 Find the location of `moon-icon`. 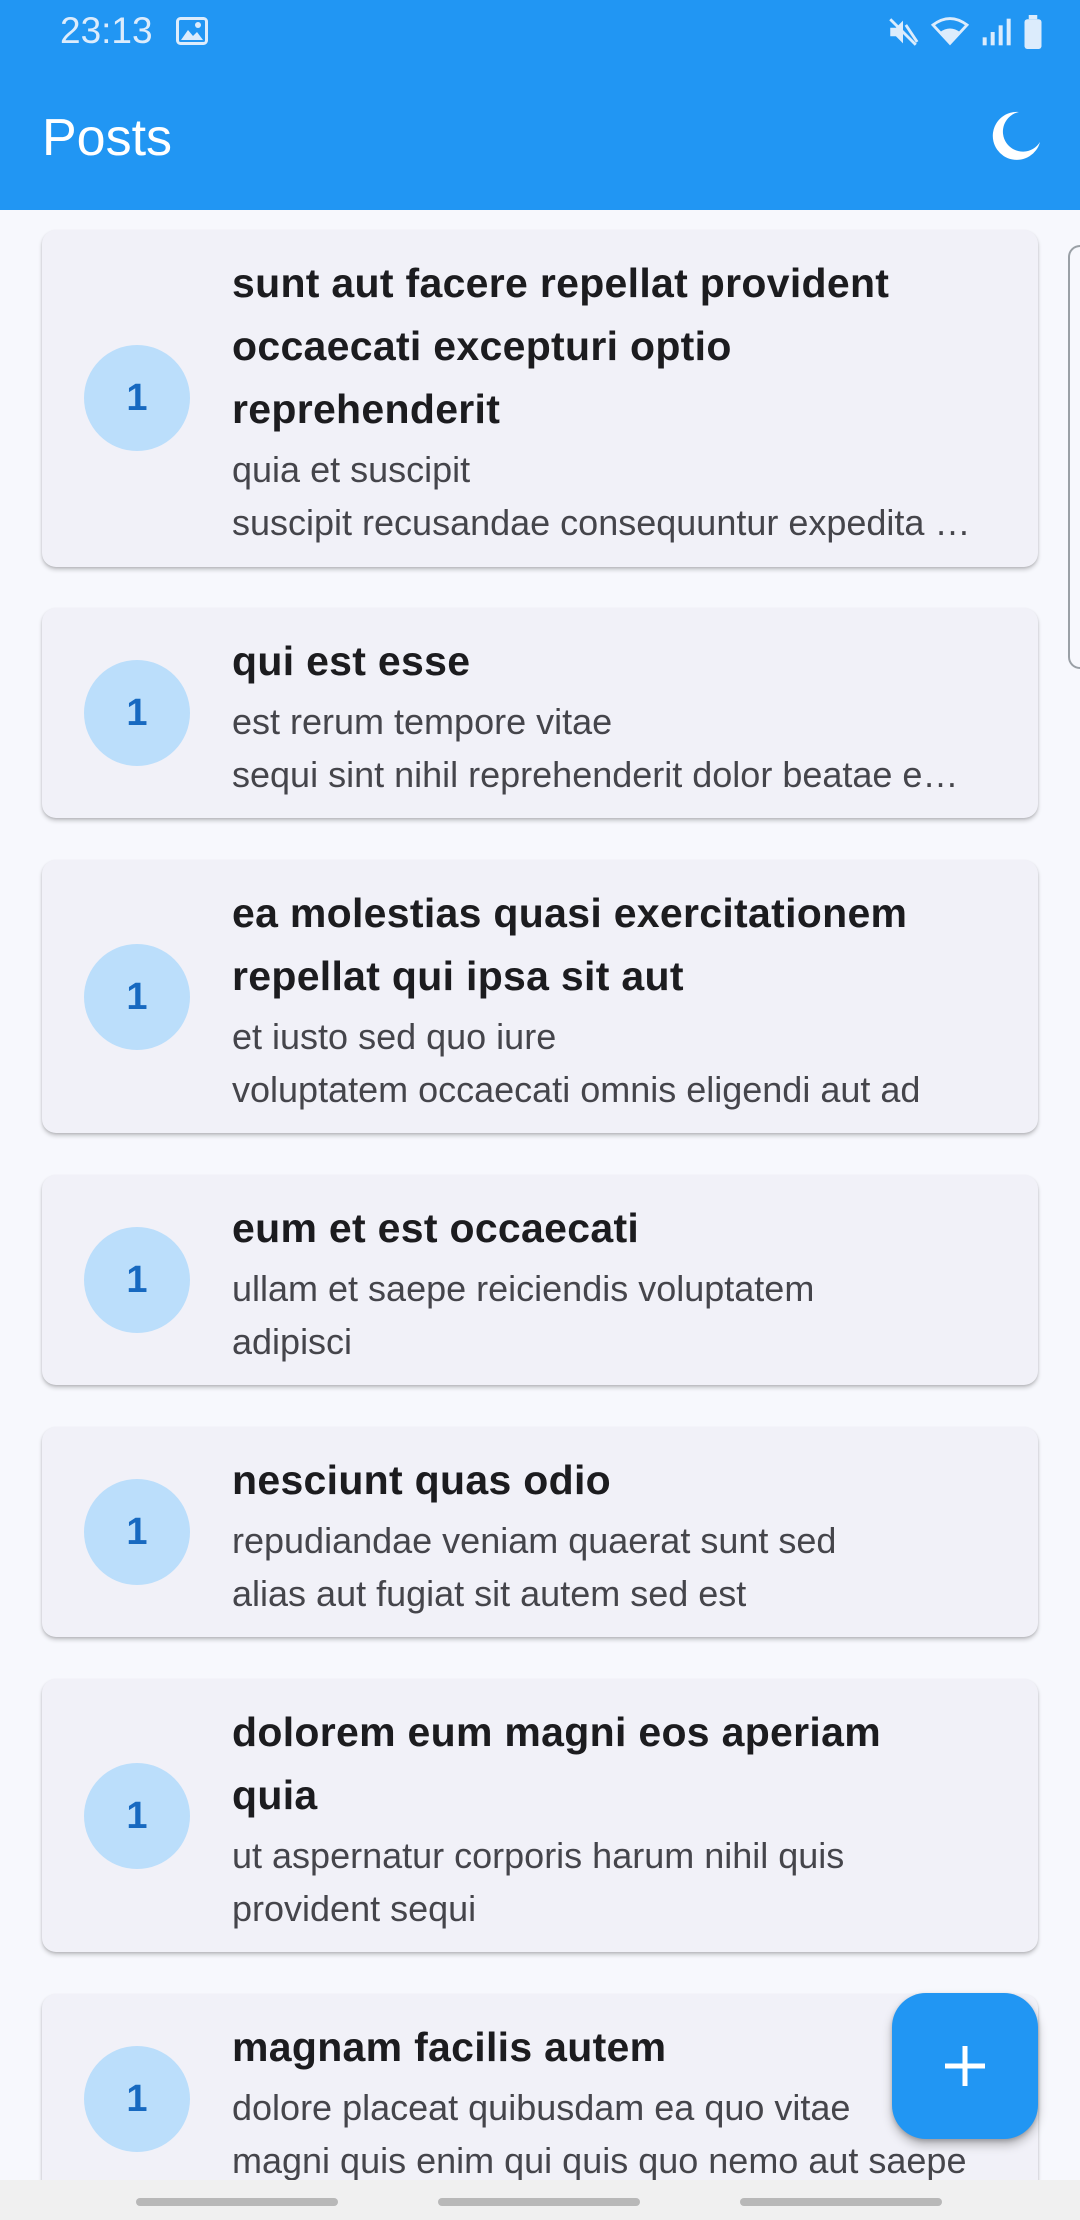

moon-icon is located at coordinates (1016, 135).